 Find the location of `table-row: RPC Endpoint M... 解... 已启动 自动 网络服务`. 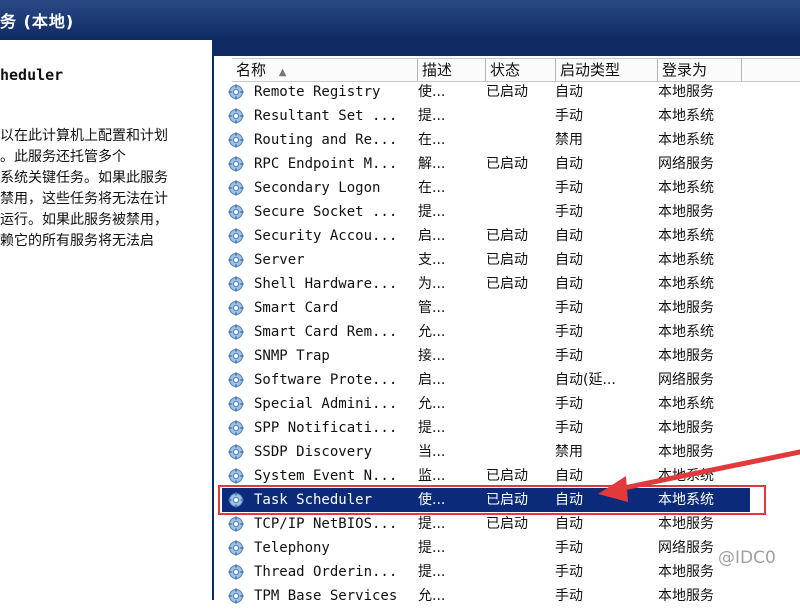

table-row: RPC Endpoint M... 解... 已启动 自动 网络服务 is located at coordinates (507, 164).